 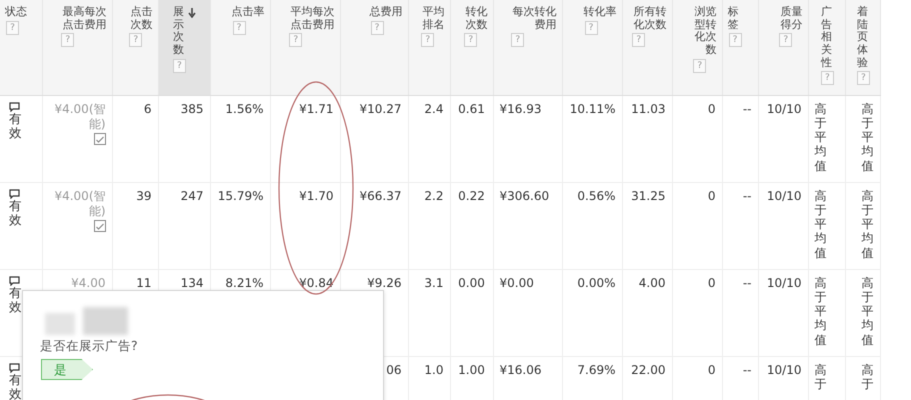 I want to click on table-cell: ¥16.93, so click(x=521, y=109).